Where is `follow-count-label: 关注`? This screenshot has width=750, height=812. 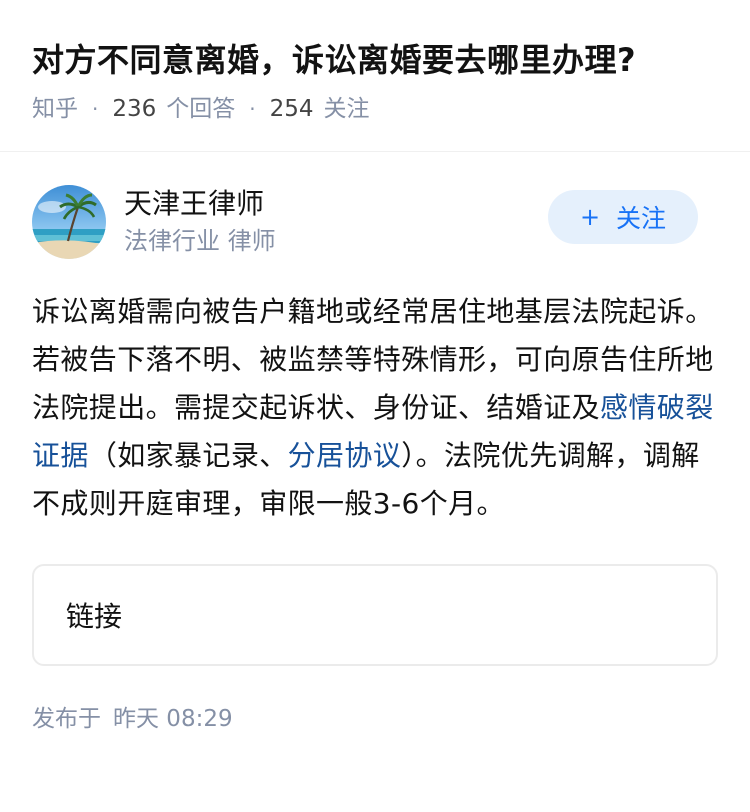
follow-count-label: 关注 is located at coordinates (346, 109).